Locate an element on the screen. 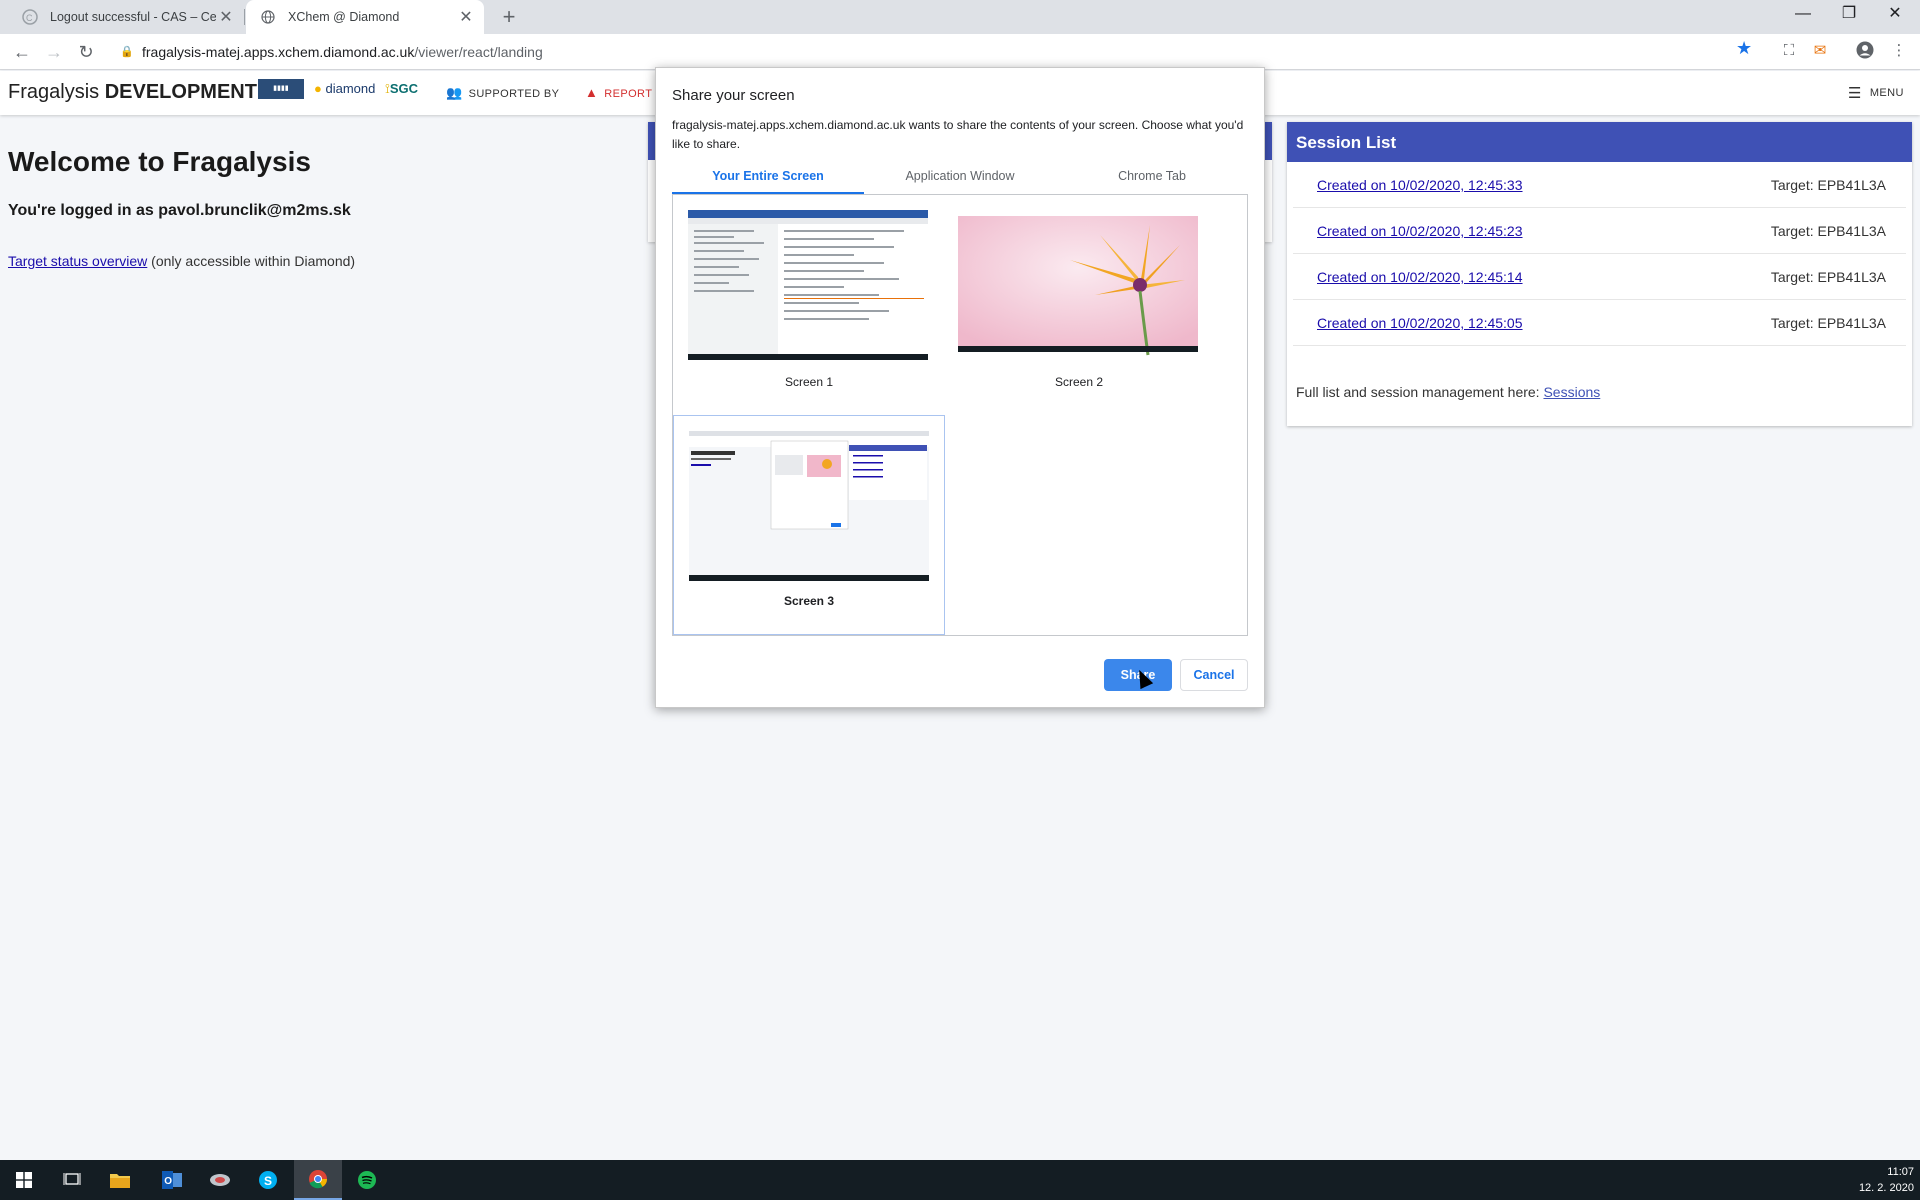 The image size is (1920, 1200). chrome-icon is located at coordinates (318, 1180).